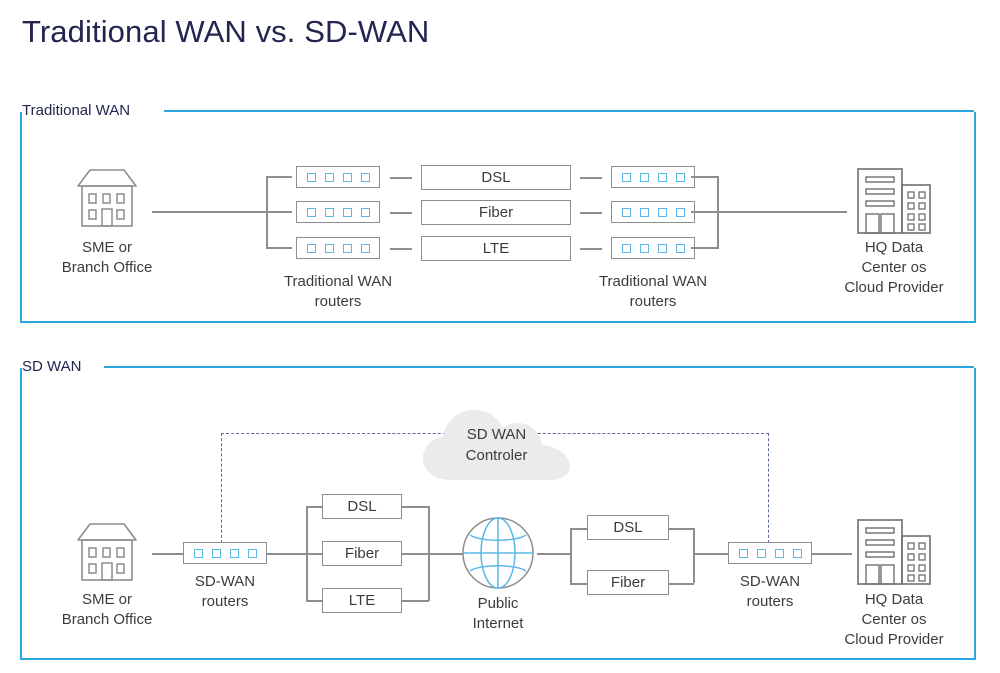 This screenshot has width=1000, height=673. Describe the element at coordinates (226, 31) in the screenshot. I see `page-title: Traditional WAN vs. SD-WAN` at that location.